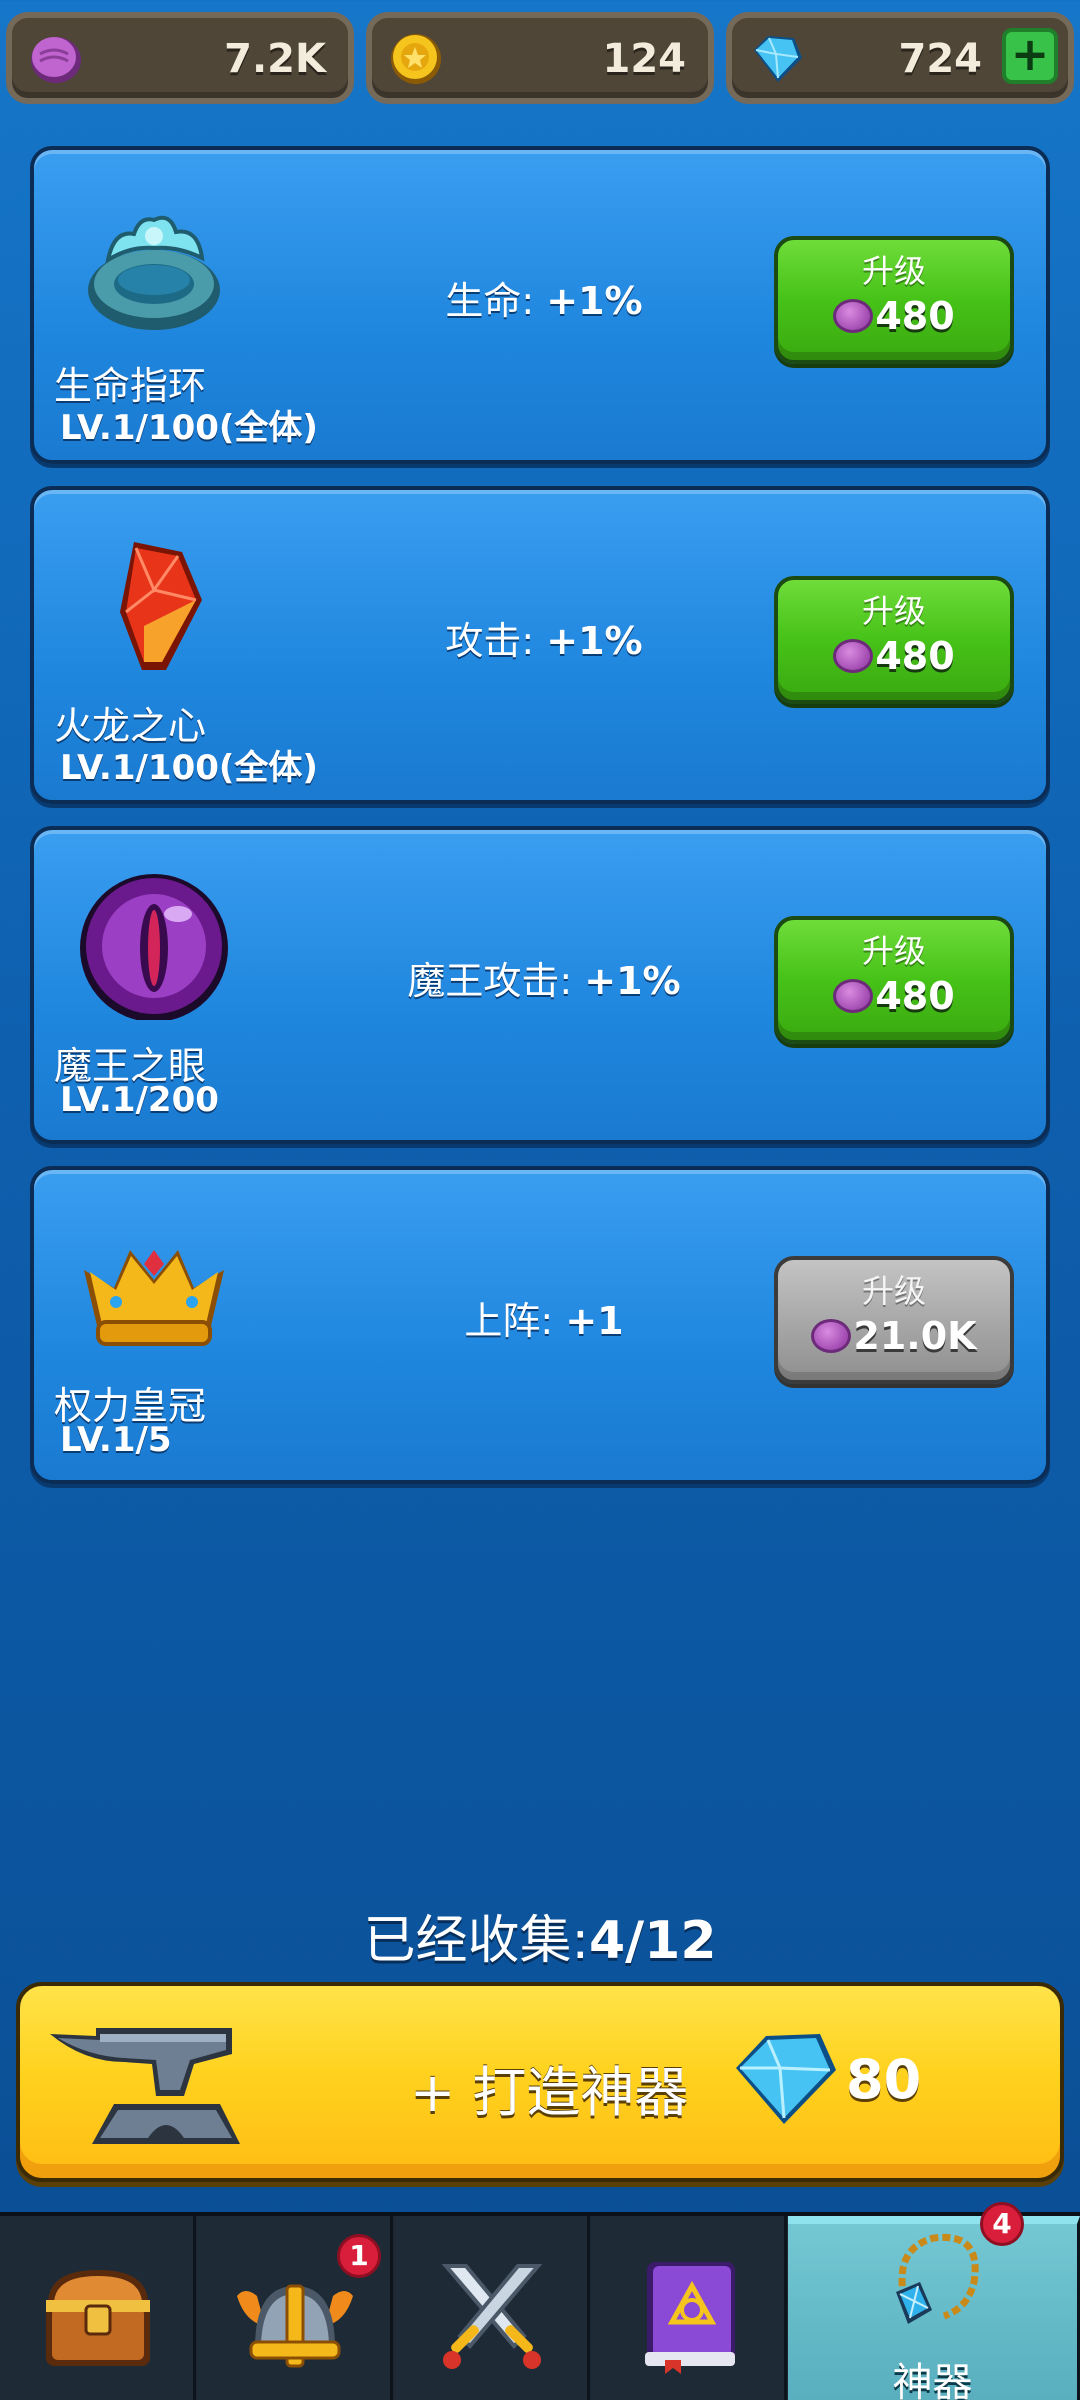  What do you see at coordinates (139, 1100) in the screenshot?
I see `artifact-level: LV.1/200` at bounding box center [139, 1100].